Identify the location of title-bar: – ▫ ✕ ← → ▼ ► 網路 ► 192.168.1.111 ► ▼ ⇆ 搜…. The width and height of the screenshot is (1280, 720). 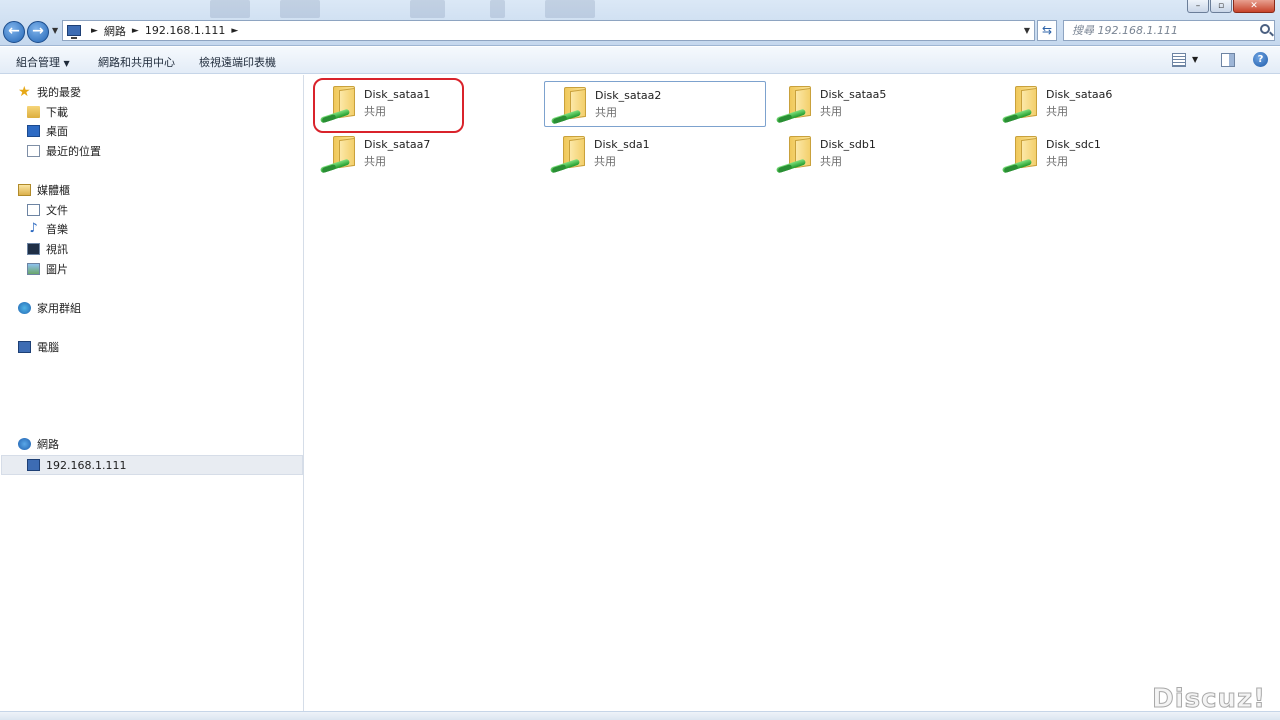
(640, 23).